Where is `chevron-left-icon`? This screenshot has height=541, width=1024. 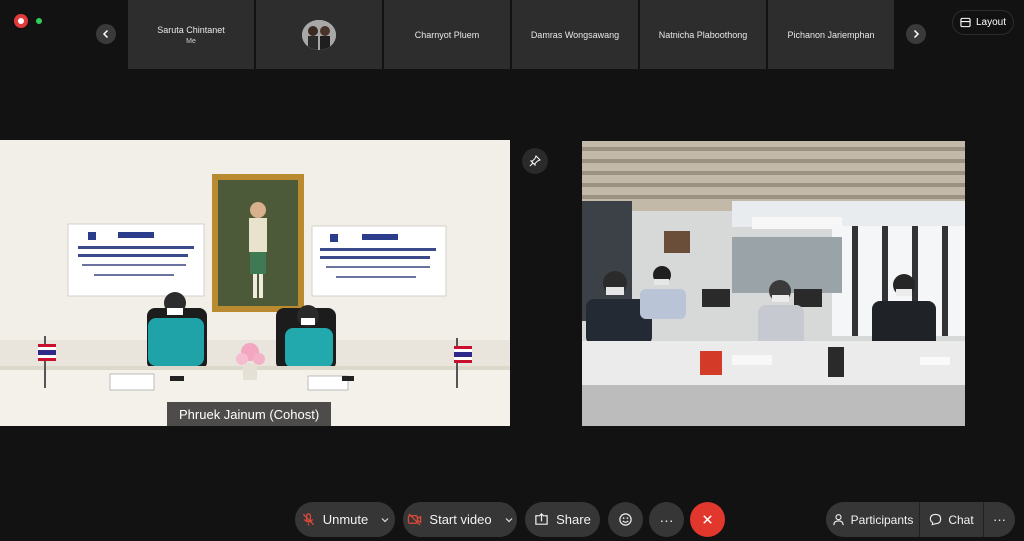 chevron-left-icon is located at coordinates (105, 34).